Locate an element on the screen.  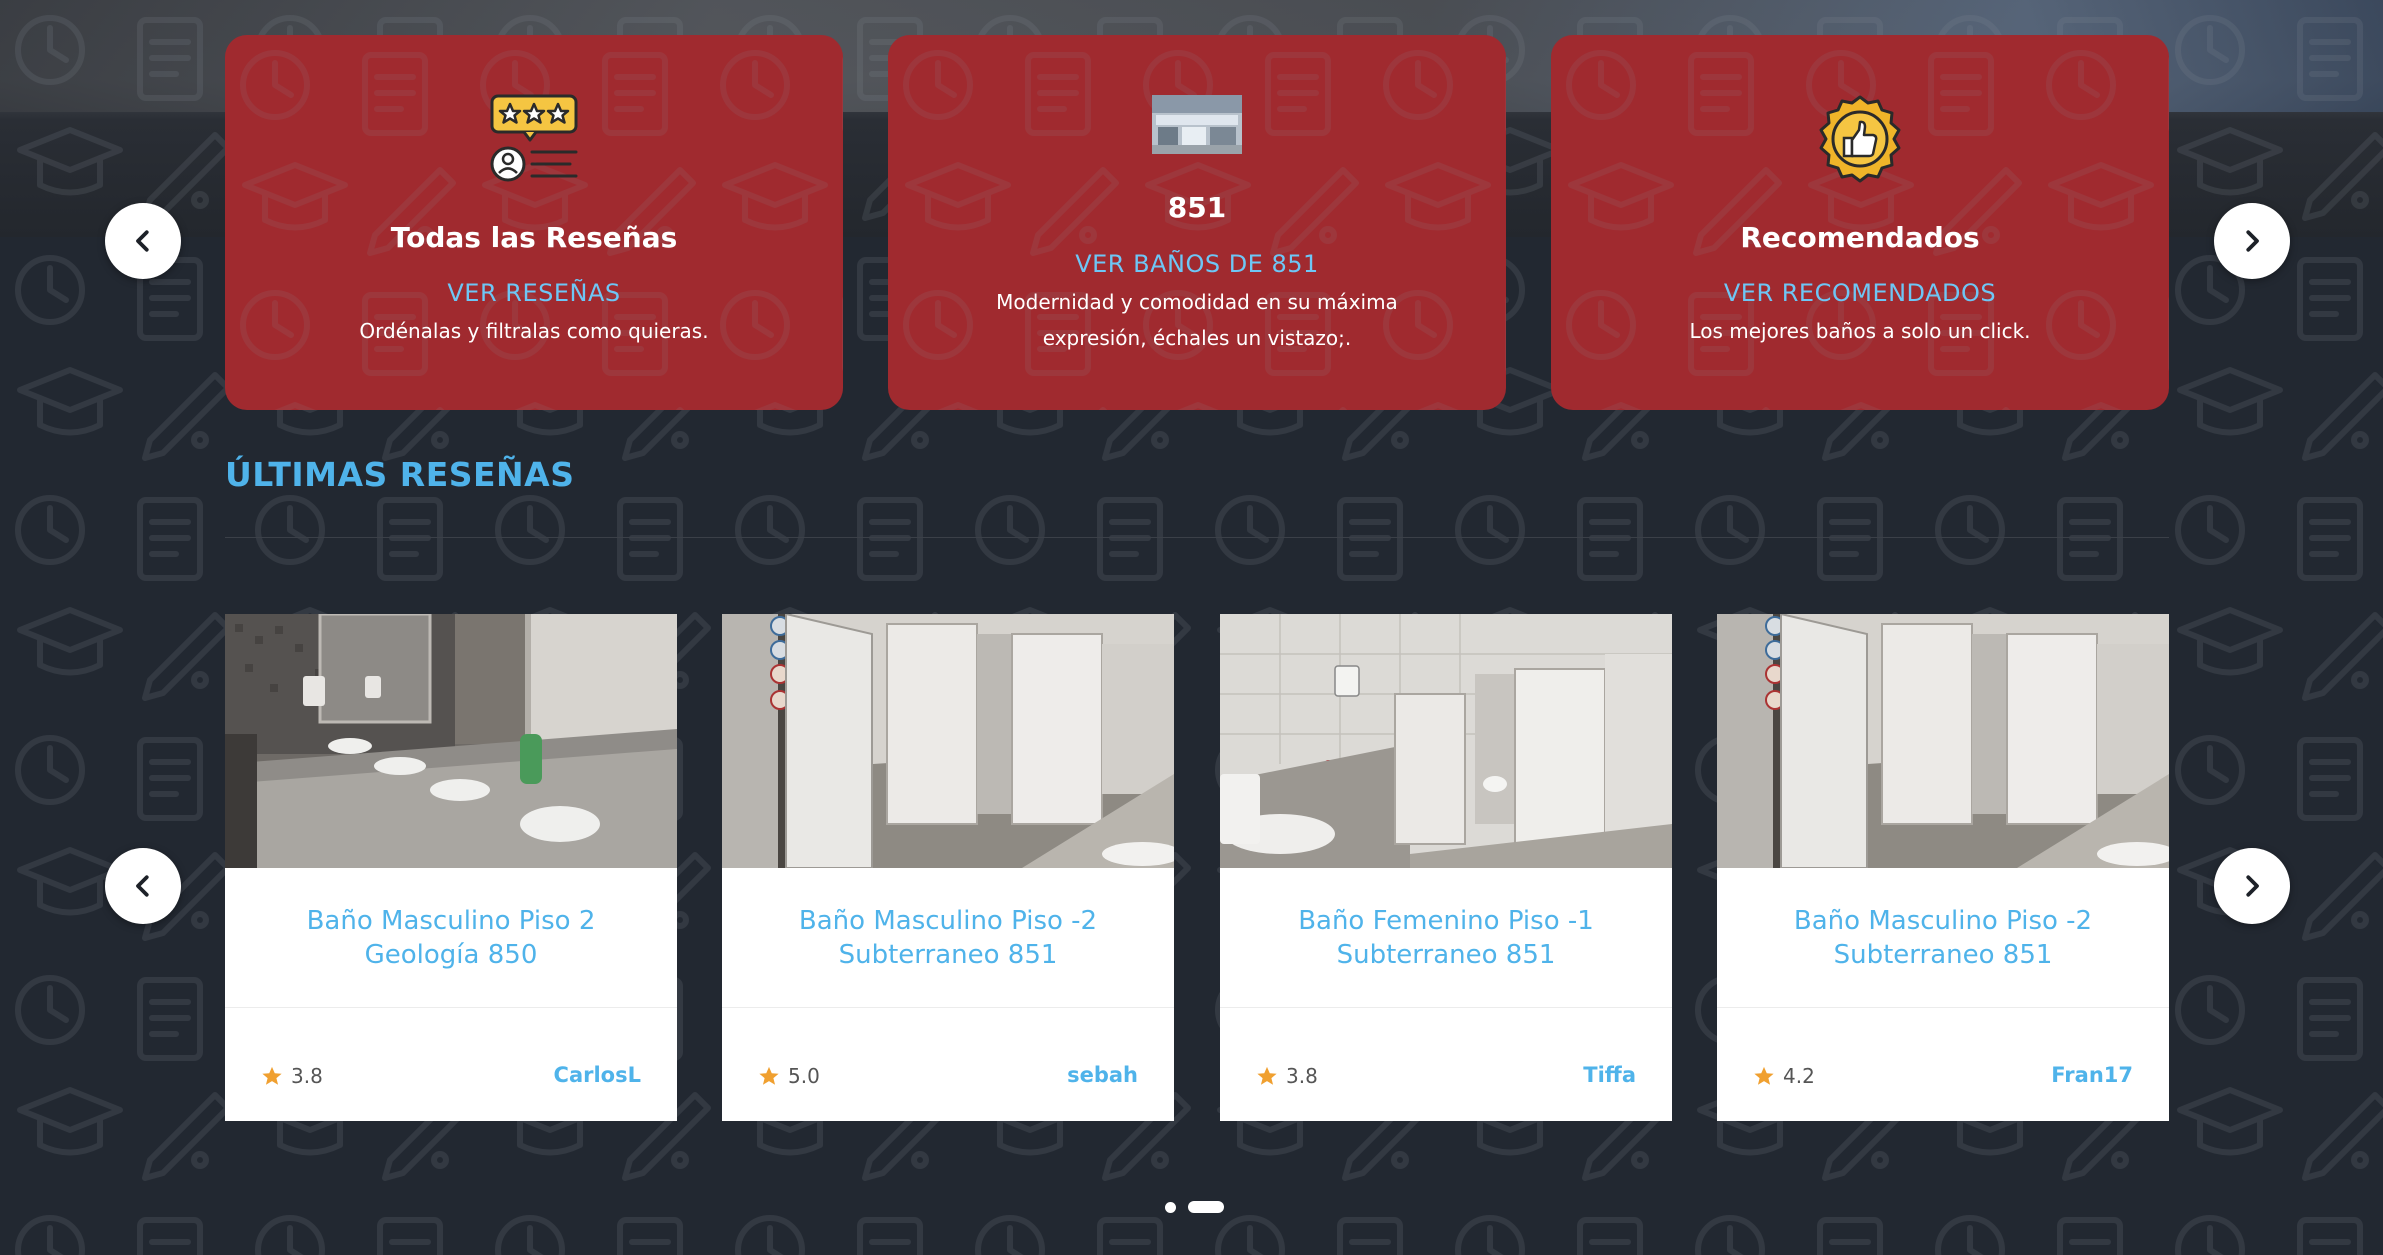
review-rating: 5.0 is located at coordinates (789, 1076).